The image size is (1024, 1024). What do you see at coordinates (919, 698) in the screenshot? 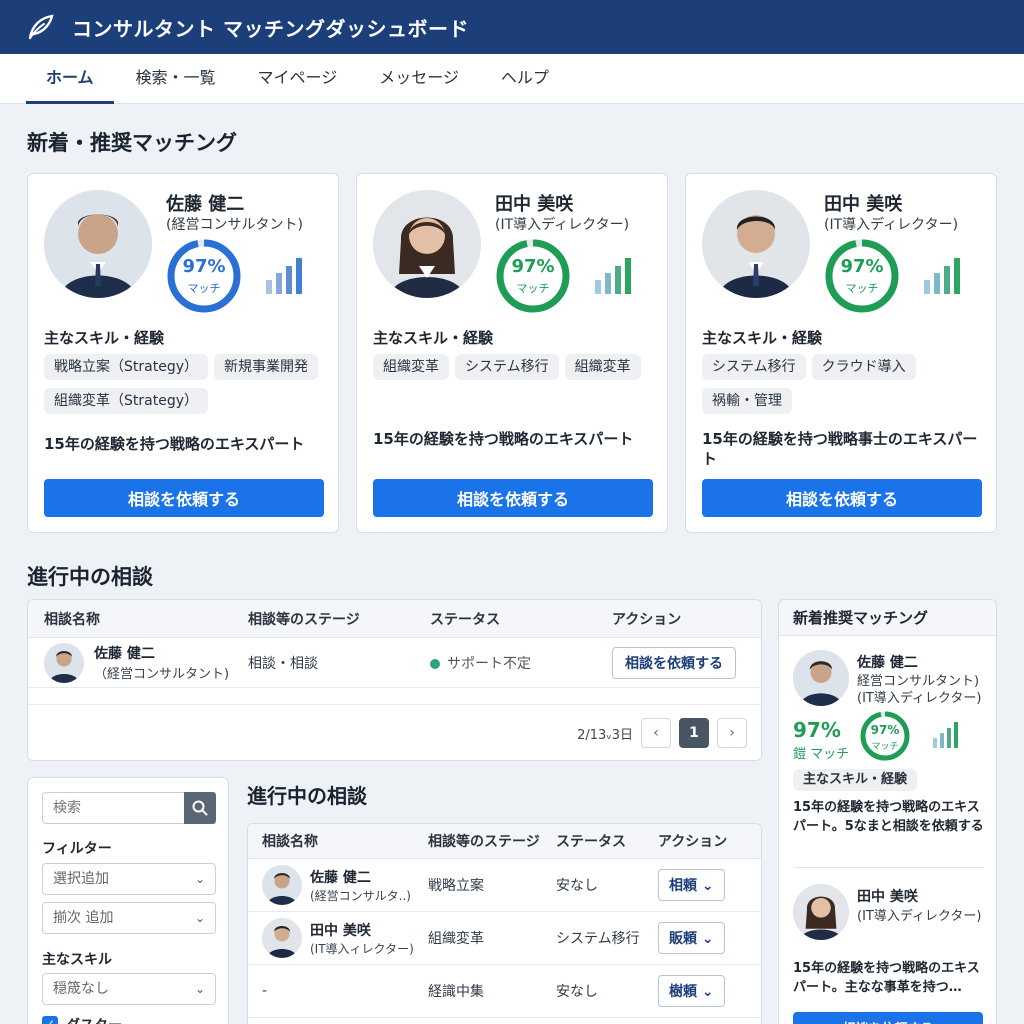
I see `consultant-role-2: (IT導入ディレクター)` at bounding box center [919, 698].